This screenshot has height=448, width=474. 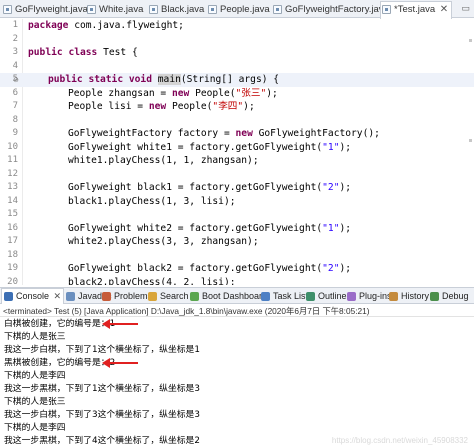 What do you see at coordinates (183, 9) in the screenshot?
I see `tab-label: Black.java` at bounding box center [183, 9].